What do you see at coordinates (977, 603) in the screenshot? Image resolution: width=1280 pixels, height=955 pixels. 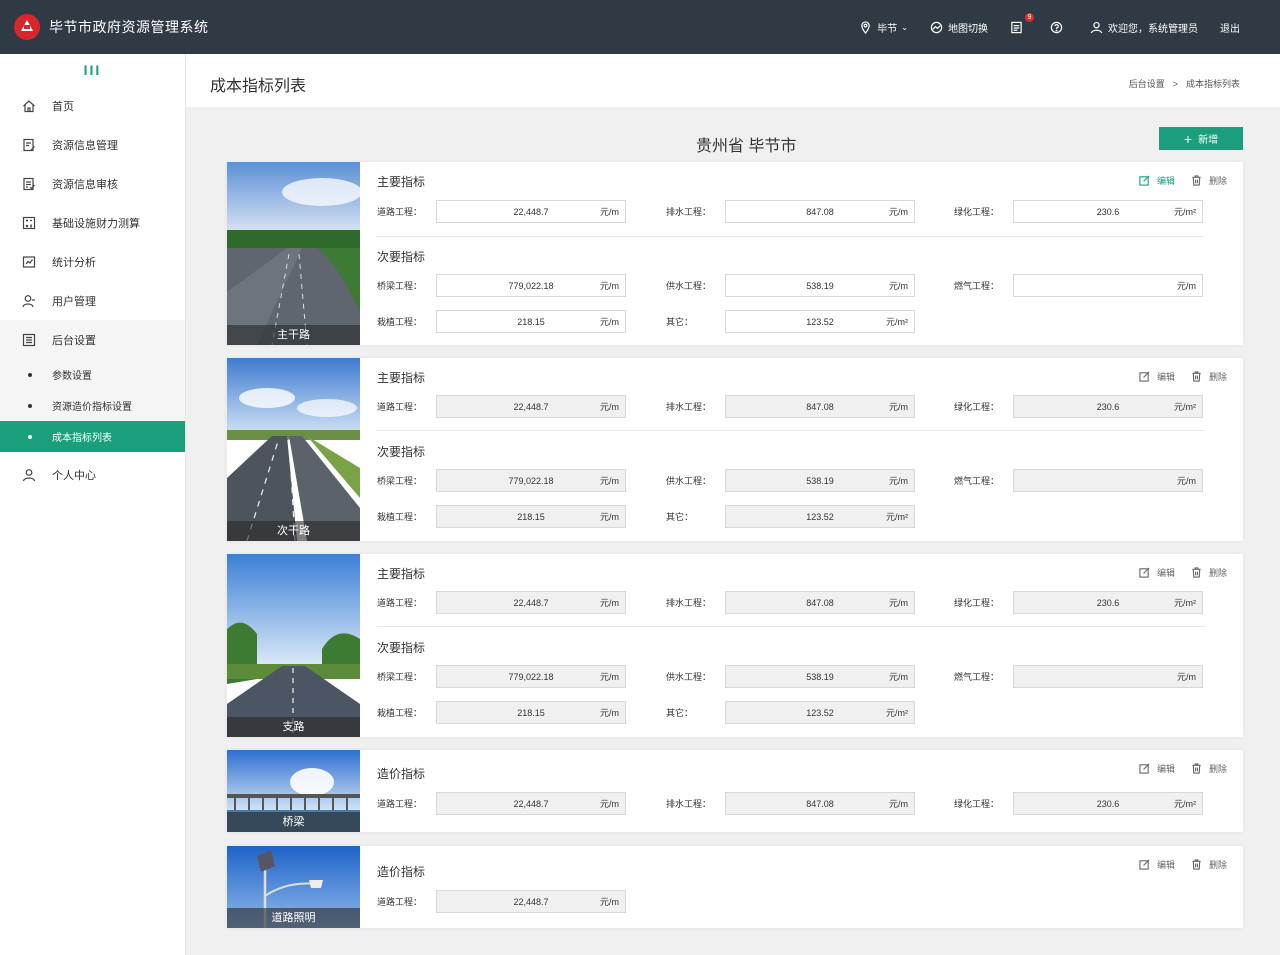 I see `green-label: 绿化工程：` at bounding box center [977, 603].